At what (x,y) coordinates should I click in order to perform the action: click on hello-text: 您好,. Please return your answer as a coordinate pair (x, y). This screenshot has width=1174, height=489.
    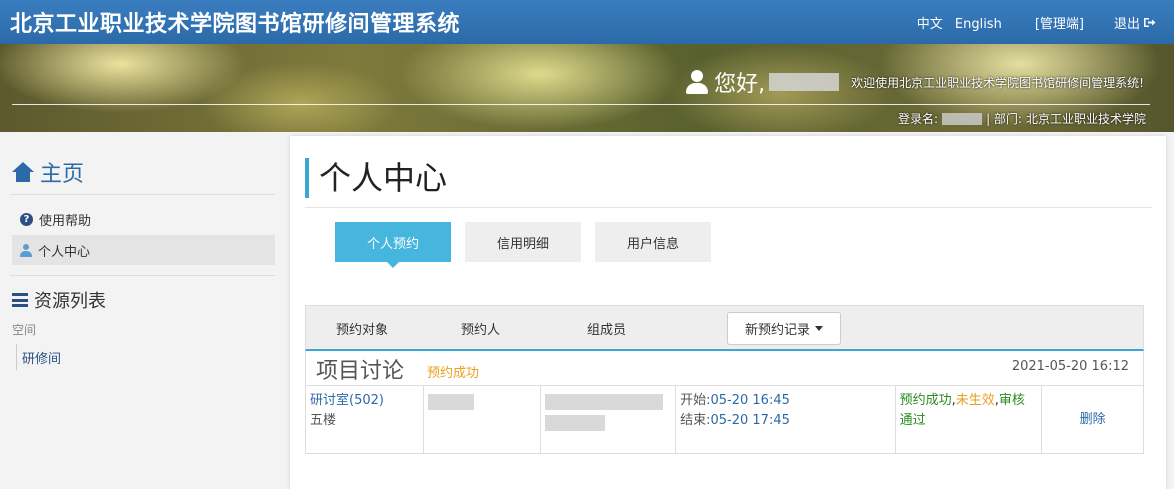
    Looking at the image, I should click on (740, 84).